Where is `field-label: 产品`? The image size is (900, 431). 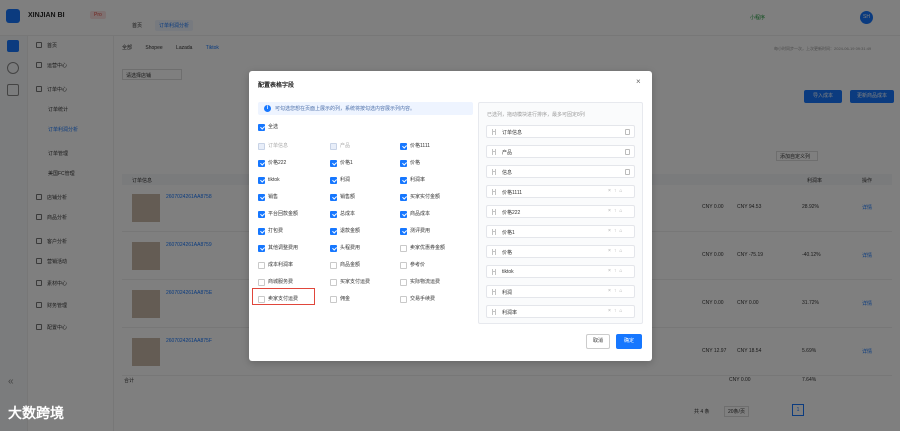 field-label: 产品 is located at coordinates (345, 146).